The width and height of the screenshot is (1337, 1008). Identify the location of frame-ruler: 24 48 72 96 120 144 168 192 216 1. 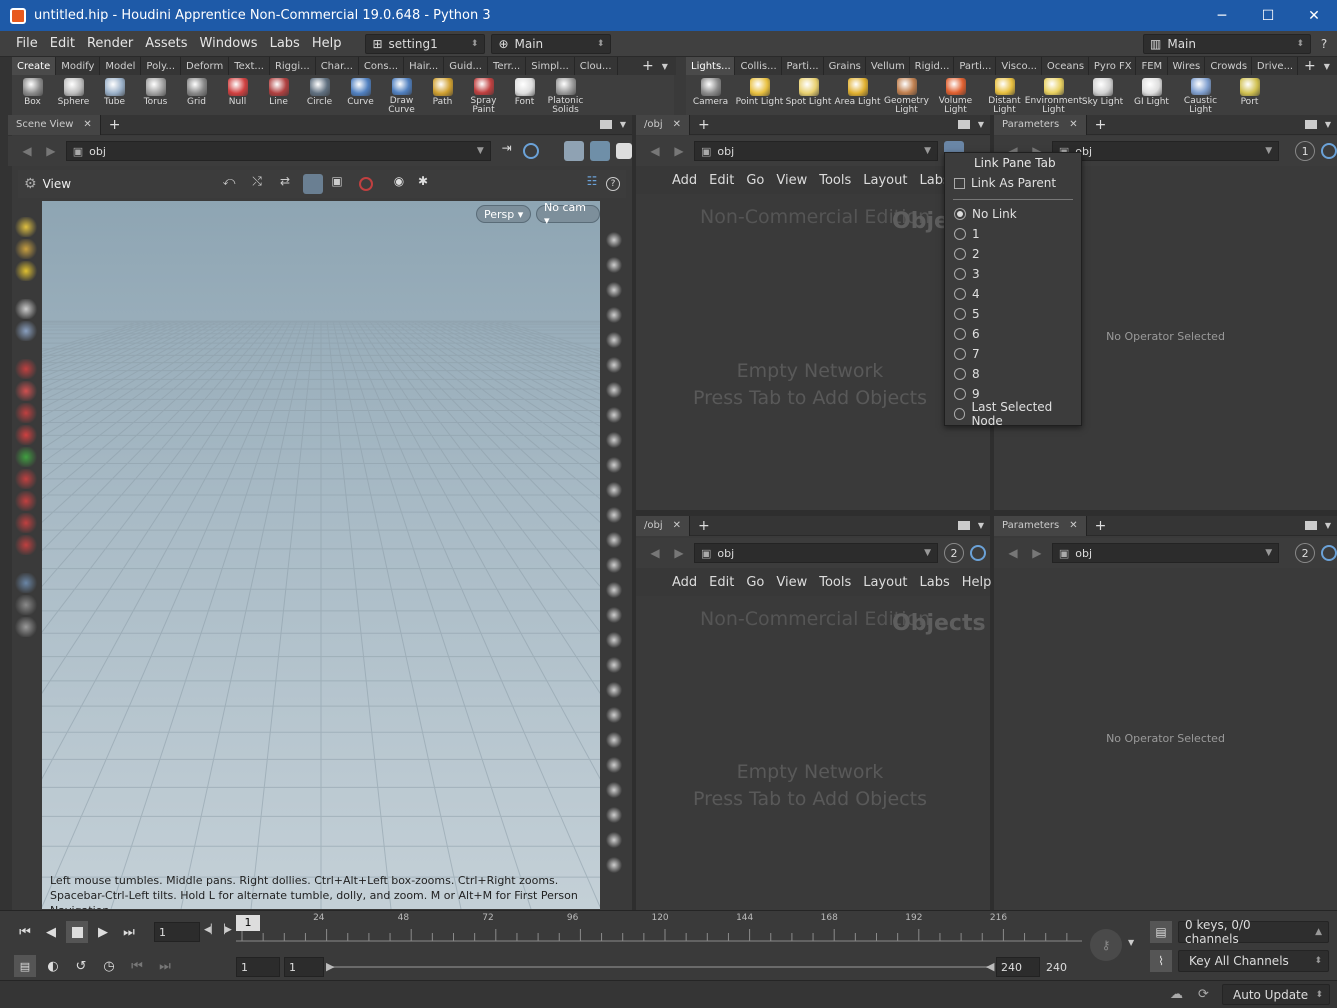
(659, 929).